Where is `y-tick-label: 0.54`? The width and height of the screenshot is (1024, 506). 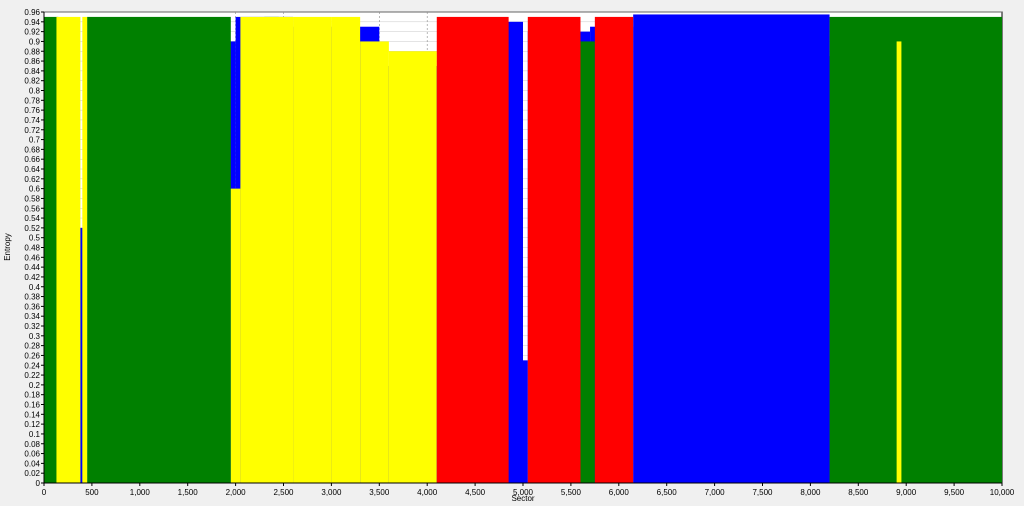 y-tick-label: 0.54 is located at coordinates (32, 218).